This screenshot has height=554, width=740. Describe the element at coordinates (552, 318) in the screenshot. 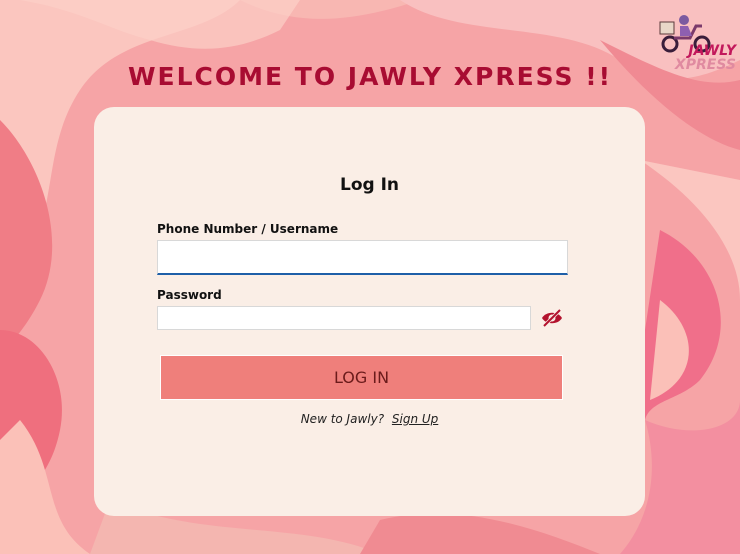

I see `eye-slash-icon` at that location.